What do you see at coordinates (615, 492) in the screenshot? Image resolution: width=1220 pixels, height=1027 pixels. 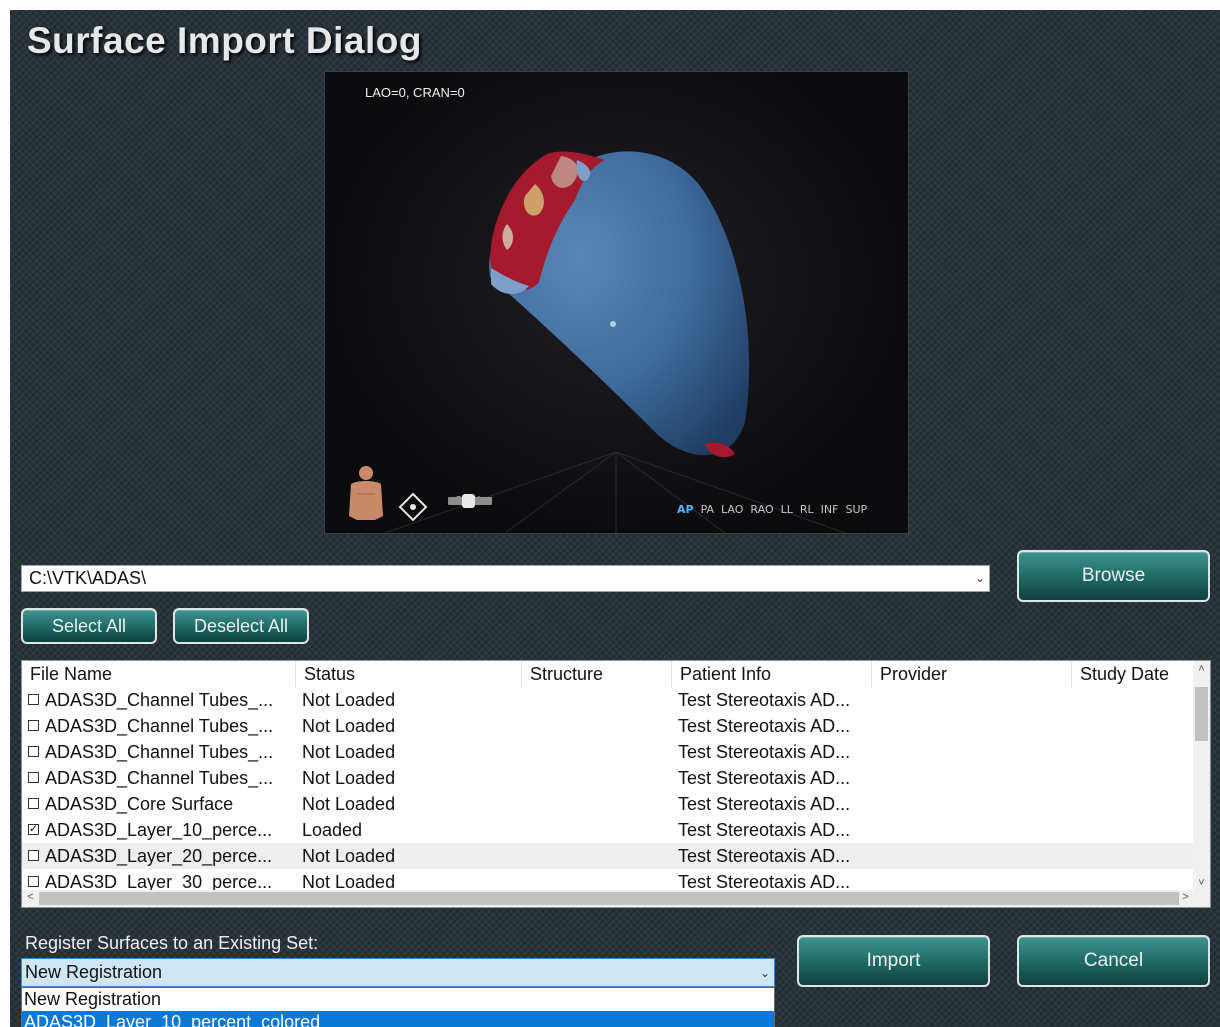 I see `floor-grid` at bounding box center [615, 492].